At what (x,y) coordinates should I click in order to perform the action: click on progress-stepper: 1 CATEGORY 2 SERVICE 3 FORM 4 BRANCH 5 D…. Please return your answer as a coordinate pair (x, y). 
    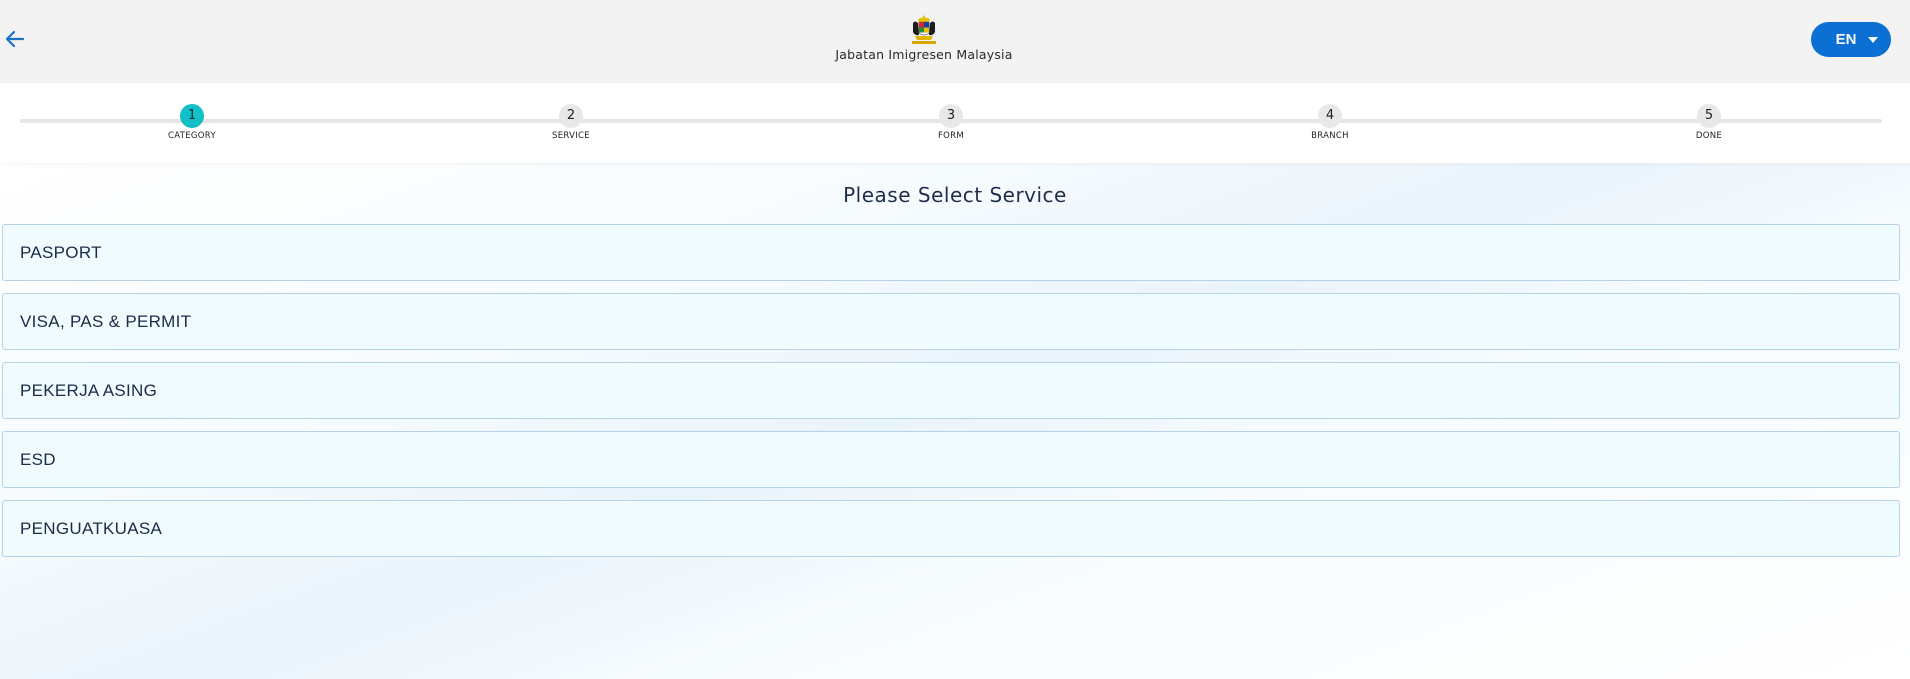
    Looking at the image, I should click on (955, 123).